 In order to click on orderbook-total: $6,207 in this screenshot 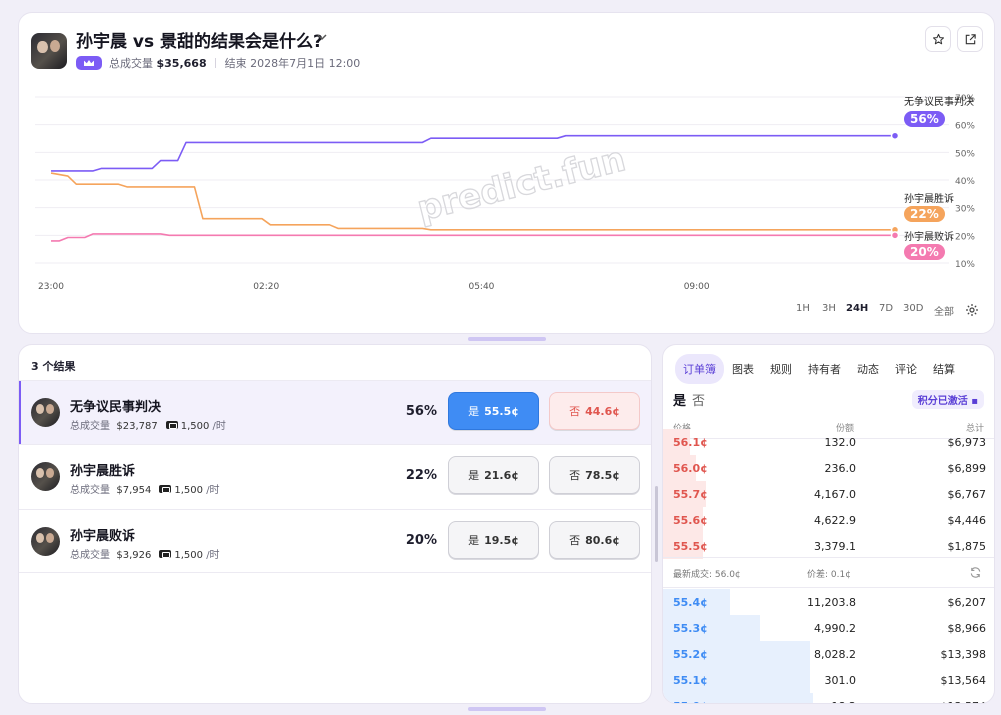, I will do `click(967, 602)`.